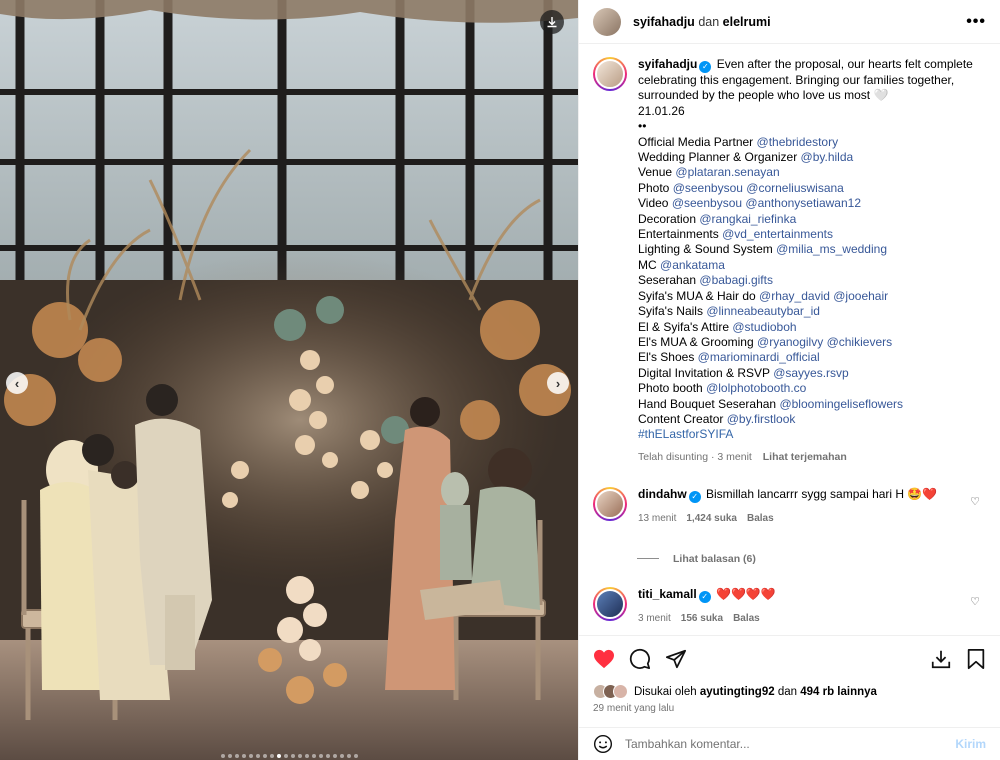 Image resolution: width=1000 pixels, height=760 pixels. I want to click on credit-line: Digital Invitation & RSVP @sayyes.rsvp, so click(812, 373).